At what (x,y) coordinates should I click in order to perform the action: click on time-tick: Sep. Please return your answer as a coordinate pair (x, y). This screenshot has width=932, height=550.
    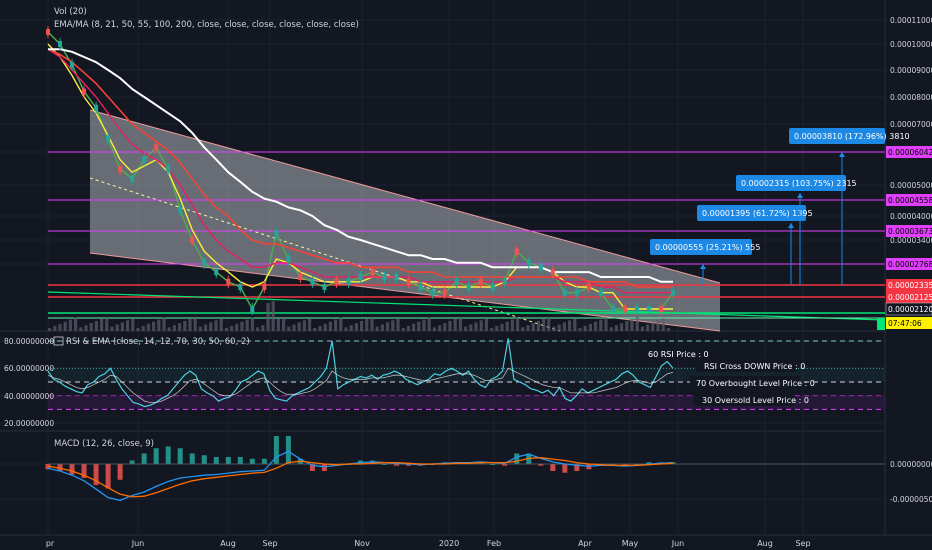
    Looking at the image, I should click on (802, 543).